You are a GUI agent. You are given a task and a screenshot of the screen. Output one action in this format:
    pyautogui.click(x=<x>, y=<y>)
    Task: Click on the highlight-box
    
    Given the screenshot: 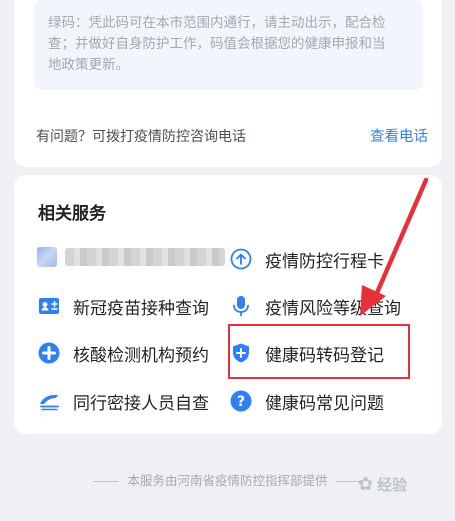 What is the action you would take?
    pyautogui.click(x=319, y=351)
    